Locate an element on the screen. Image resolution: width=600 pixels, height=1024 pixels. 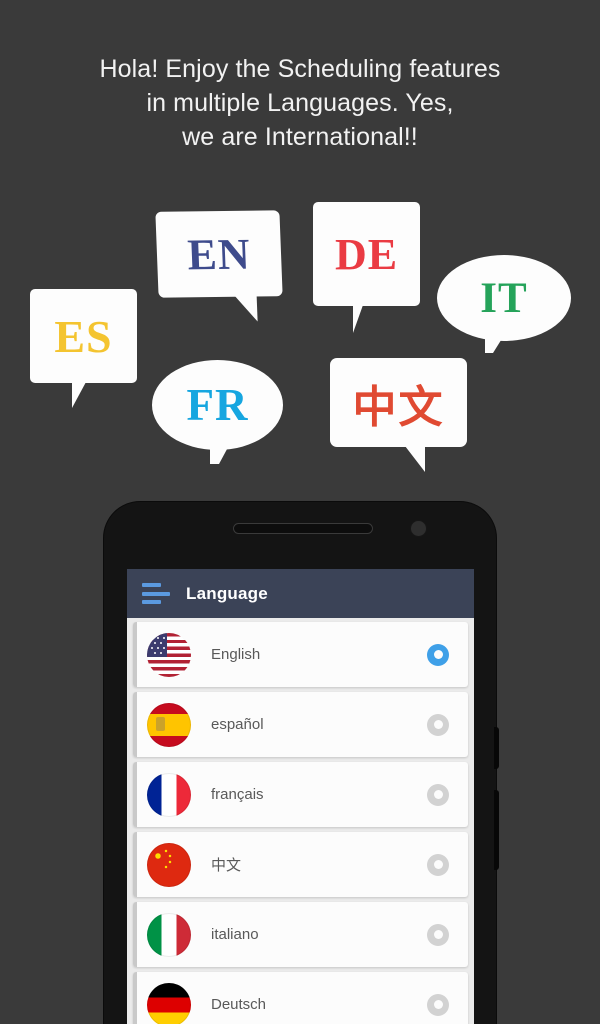
speech-bubble-zh-label: 中文 is located at coordinates (398, 407).